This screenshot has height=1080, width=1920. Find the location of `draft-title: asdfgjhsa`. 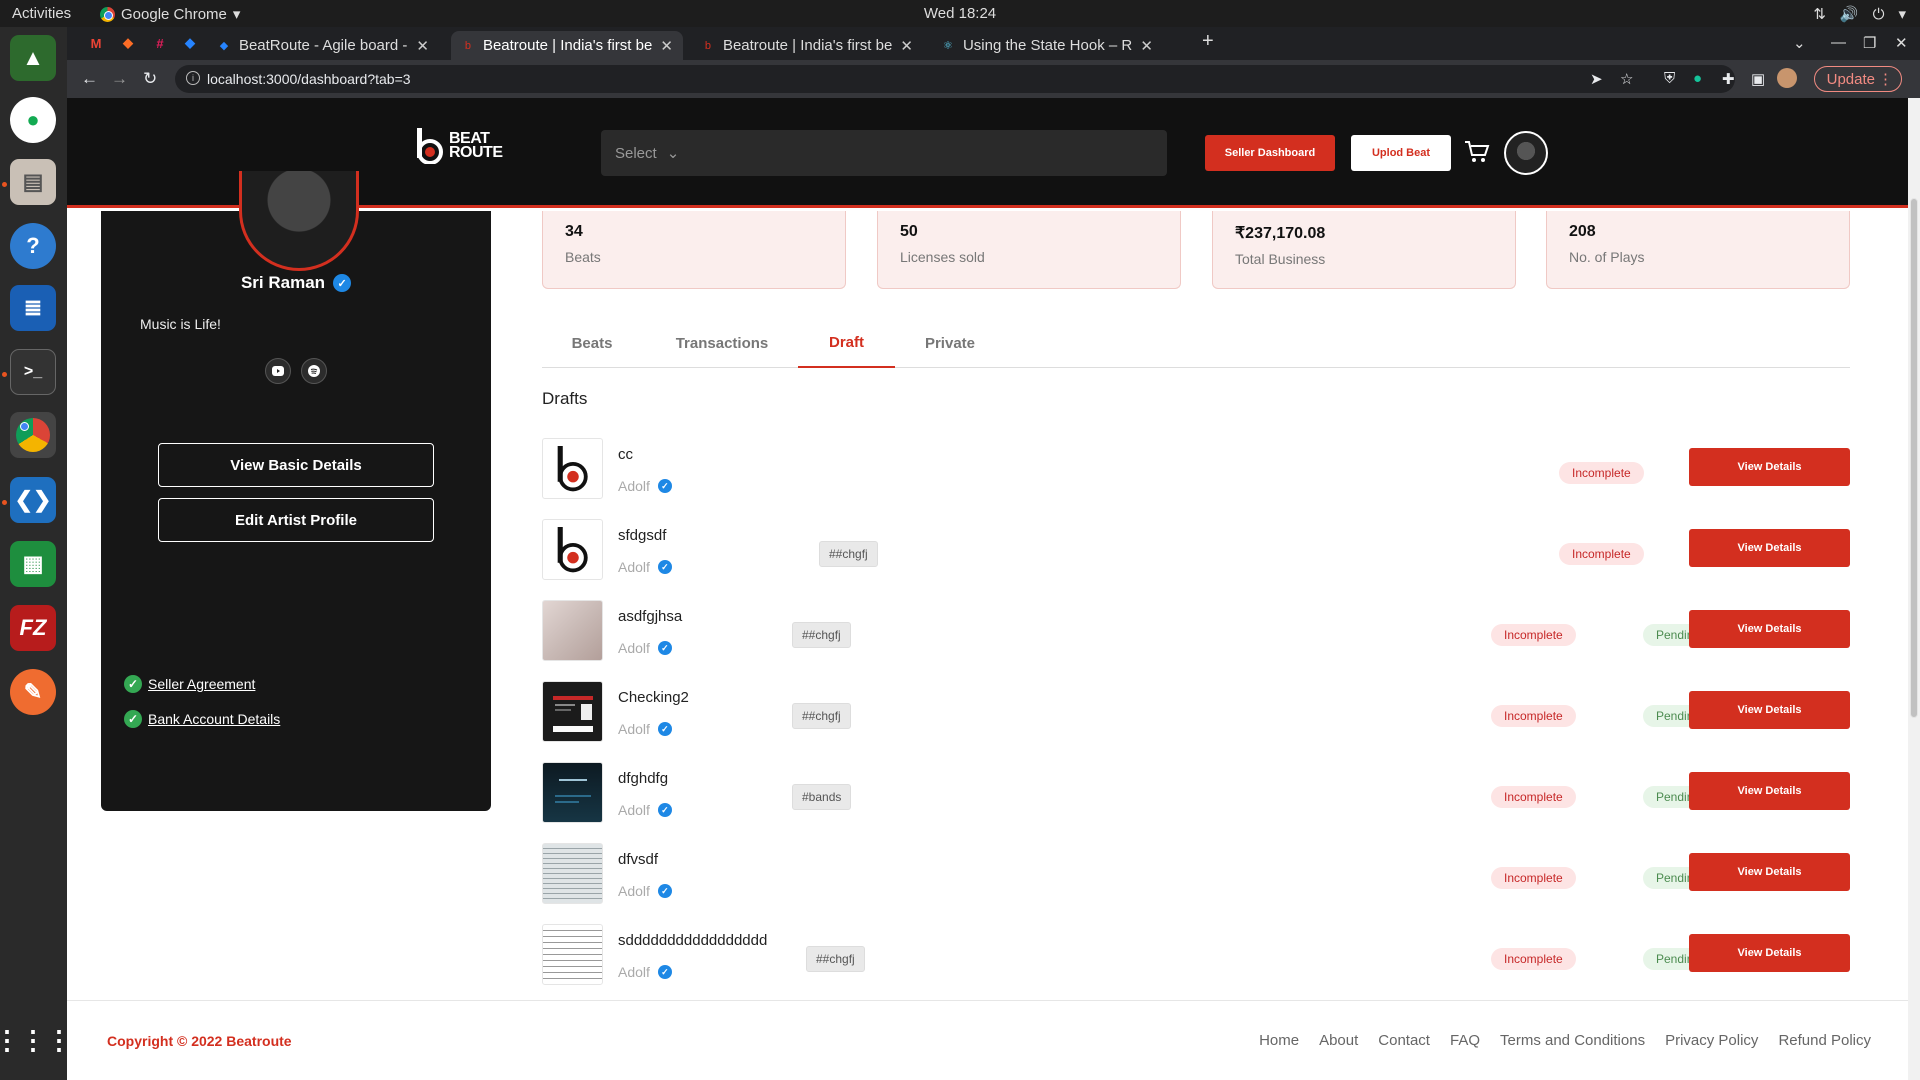

draft-title: asdfgjhsa is located at coordinates (650, 616).